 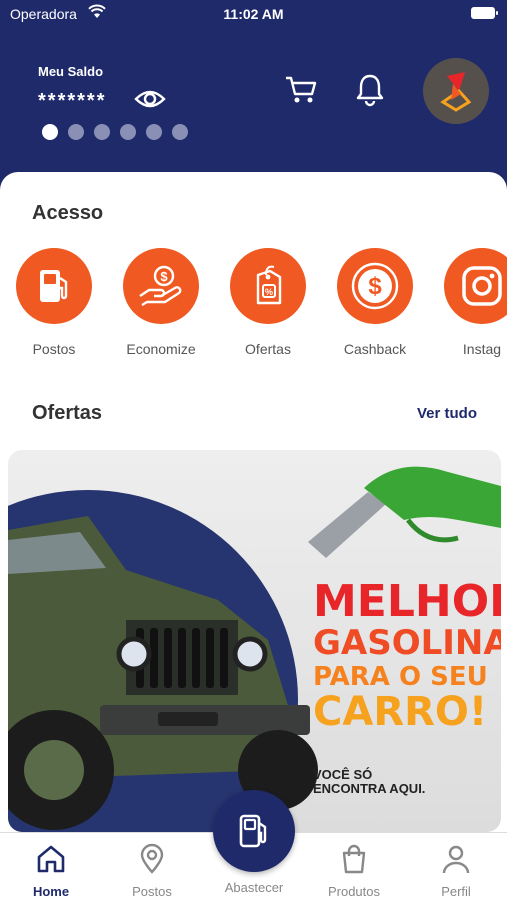 I want to click on banner-headline: MELHOR GASOLINA PARA O SEU CARRO!, so click(x=407, y=655).